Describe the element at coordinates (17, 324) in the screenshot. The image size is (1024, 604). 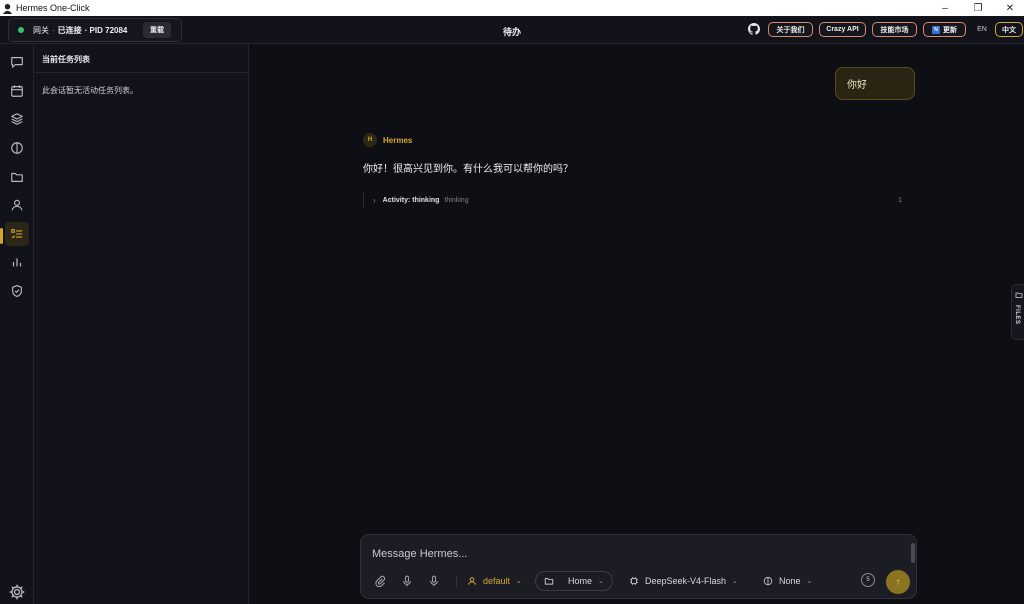
I see `sidebar` at that location.